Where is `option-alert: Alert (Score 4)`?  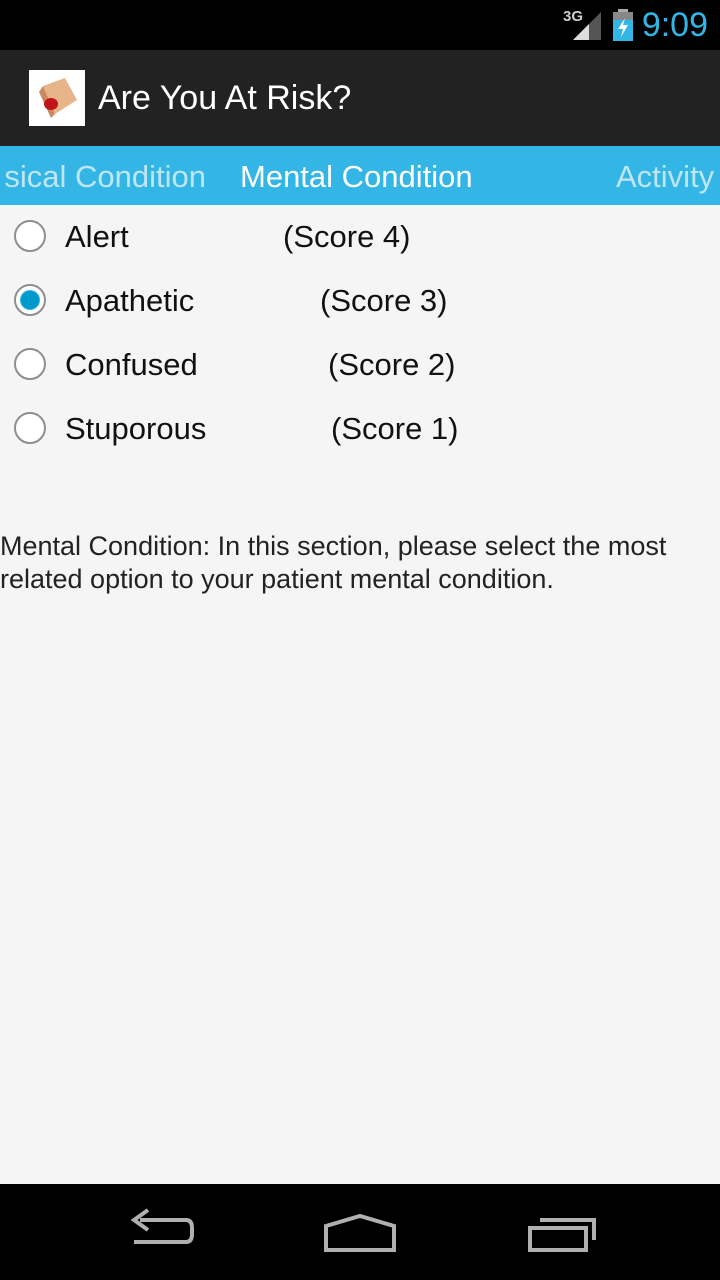
option-alert: Alert (Score 4) is located at coordinates (360, 238).